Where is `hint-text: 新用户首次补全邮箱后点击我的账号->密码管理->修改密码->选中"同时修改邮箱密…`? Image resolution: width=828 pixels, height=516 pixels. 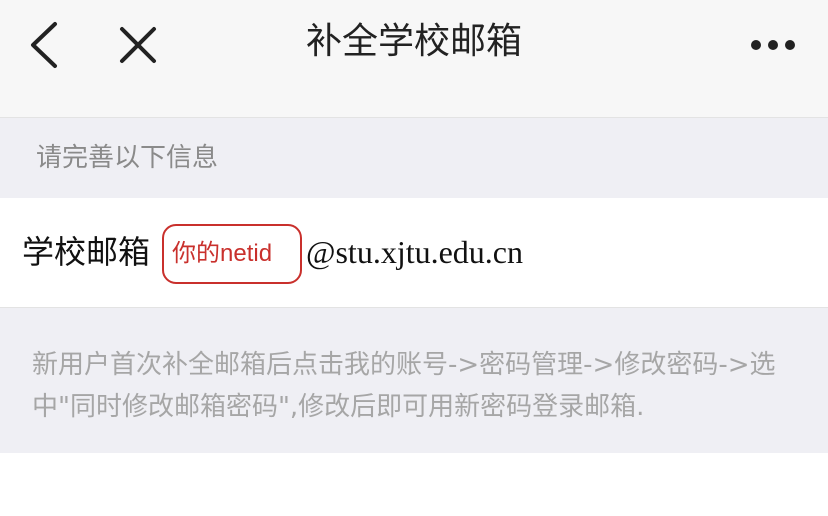 hint-text: 新用户首次补全邮箱后点击我的账号->密码管理->修改密码->选中"同时修改邮箱密… is located at coordinates (404, 386).